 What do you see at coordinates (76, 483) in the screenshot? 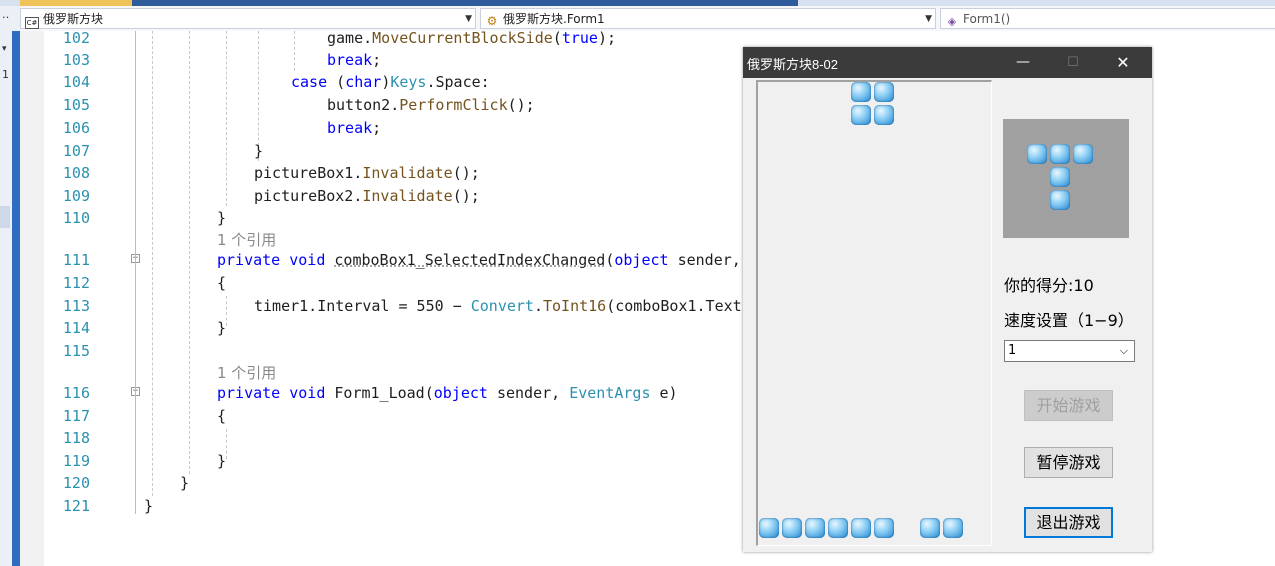
I see `line-number: 120` at bounding box center [76, 483].